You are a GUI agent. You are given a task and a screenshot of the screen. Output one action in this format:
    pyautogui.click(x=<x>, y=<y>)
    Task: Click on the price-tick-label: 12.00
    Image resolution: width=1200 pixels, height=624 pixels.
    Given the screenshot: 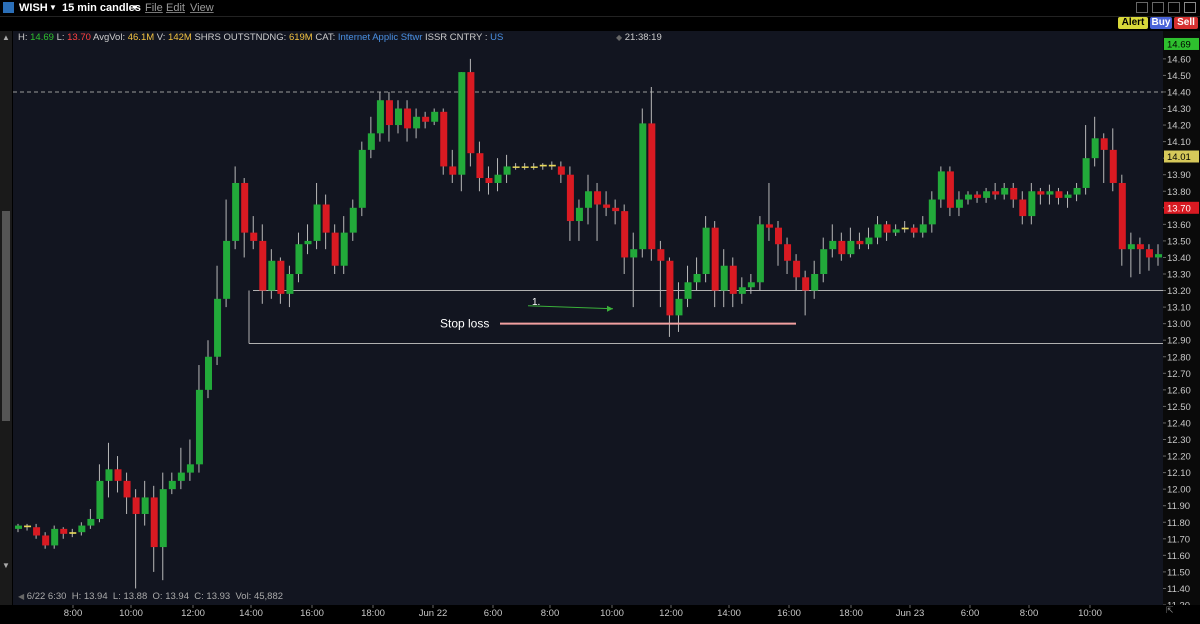 What is the action you would take?
    pyautogui.click(x=1179, y=490)
    